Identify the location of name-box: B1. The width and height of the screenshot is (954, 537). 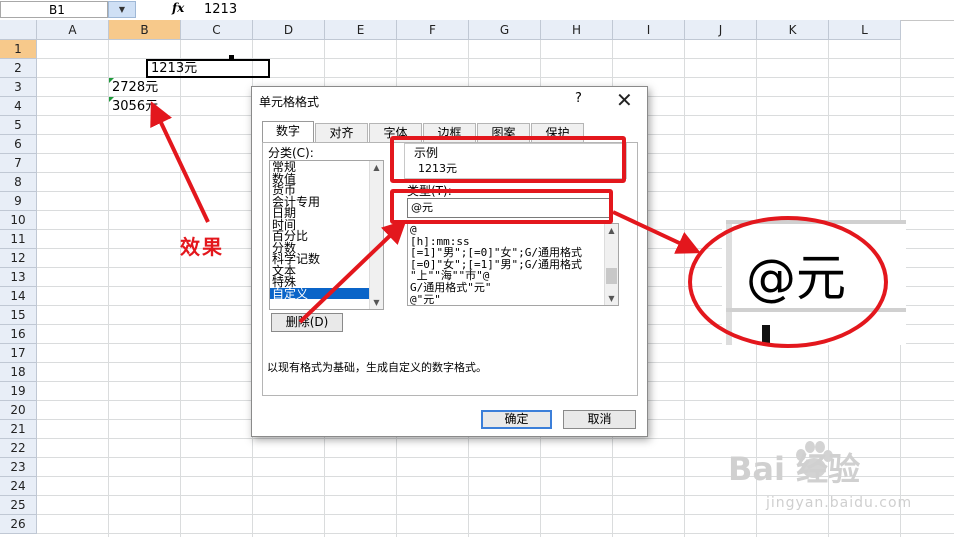
(54, 9).